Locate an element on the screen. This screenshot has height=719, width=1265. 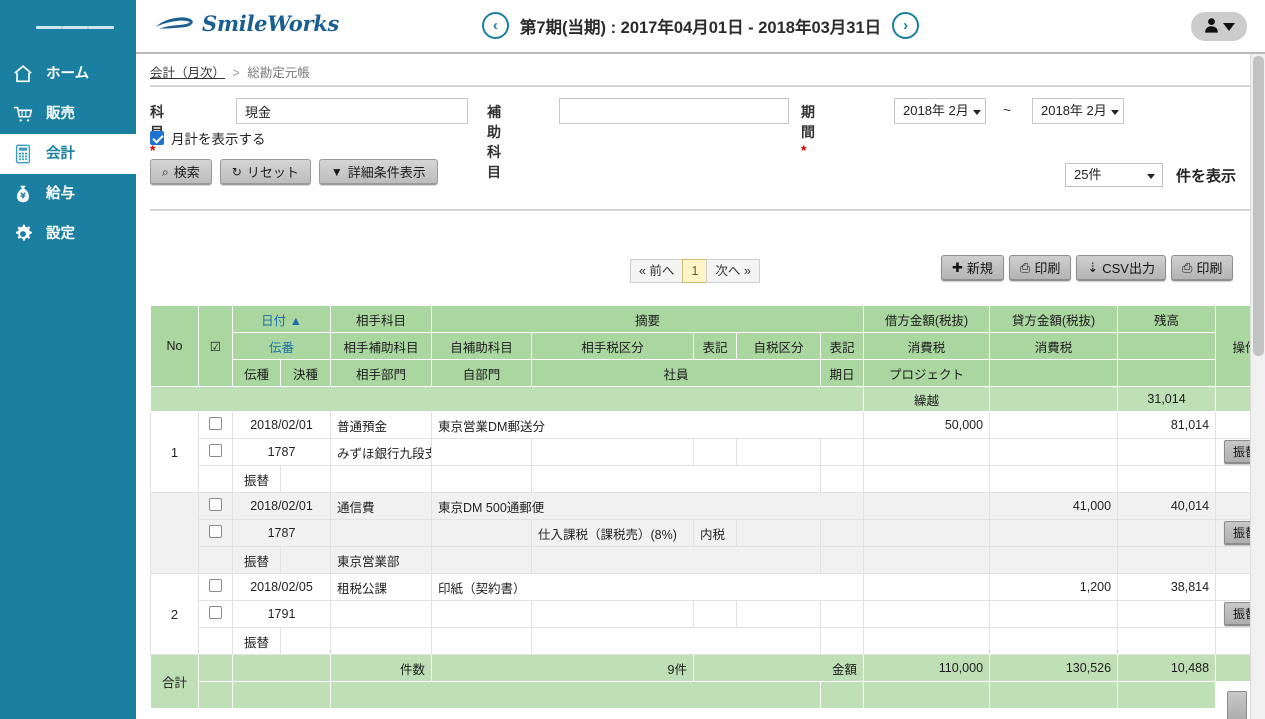
col-slip-type: 伝種 is located at coordinates (256, 373).